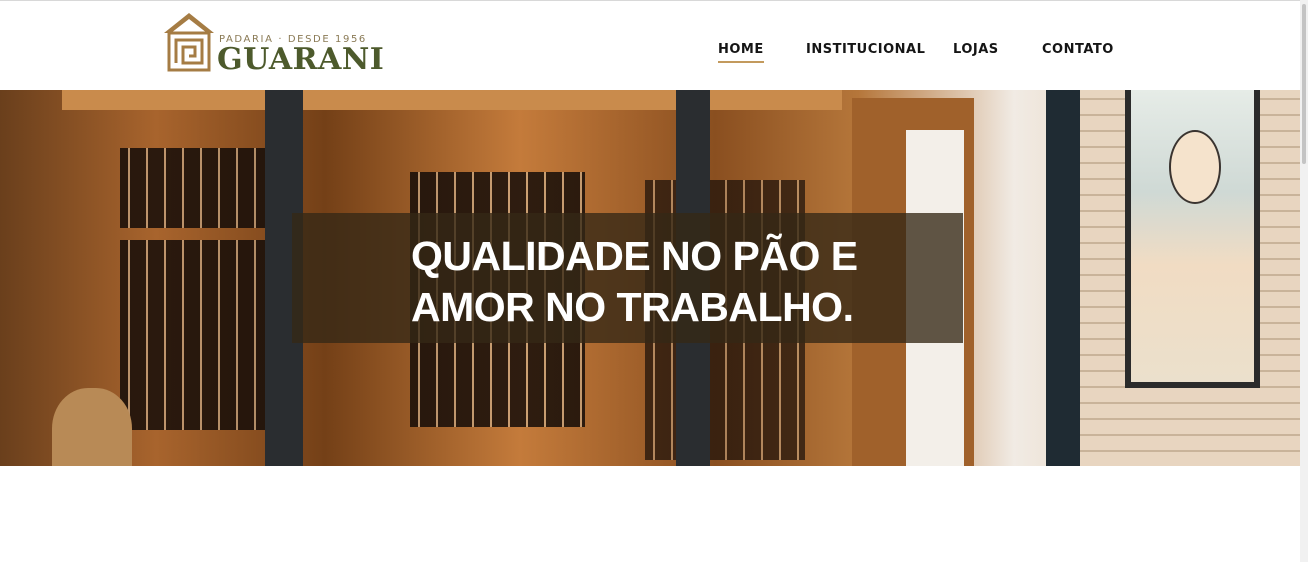 The width and height of the screenshot is (1308, 562). What do you see at coordinates (634, 256) in the screenshot?
I see `hero-headline-line1: QUALIDADE NO PÃO E` at bounding box center [634, 256].